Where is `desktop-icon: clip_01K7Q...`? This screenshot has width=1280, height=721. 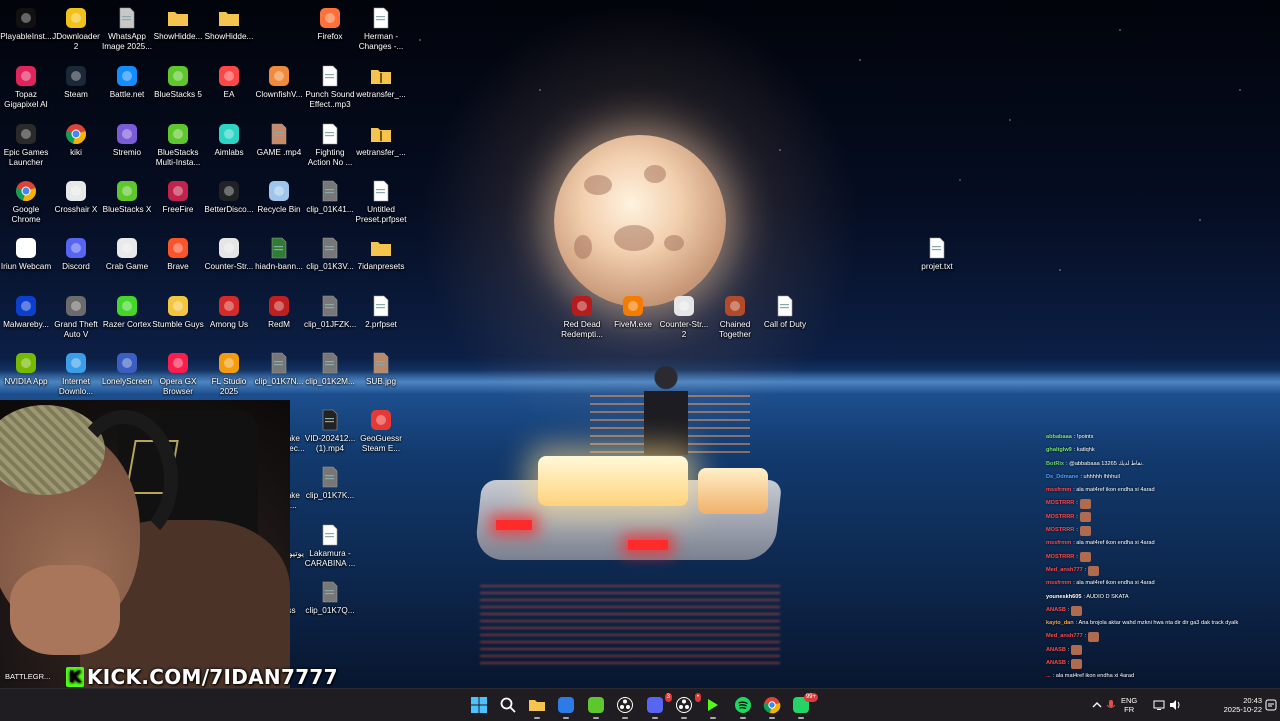
desktop-icon: clip_01K7Q... is located at coordinates (330, 600).